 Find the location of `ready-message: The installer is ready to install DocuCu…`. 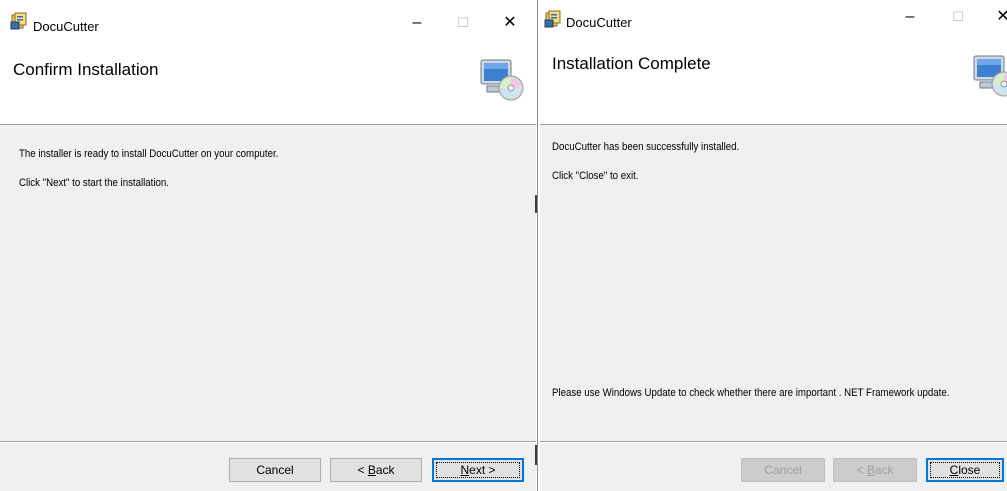

ready-message: The installer is ready to install DocuCu… is located at coordinates (149, 154).